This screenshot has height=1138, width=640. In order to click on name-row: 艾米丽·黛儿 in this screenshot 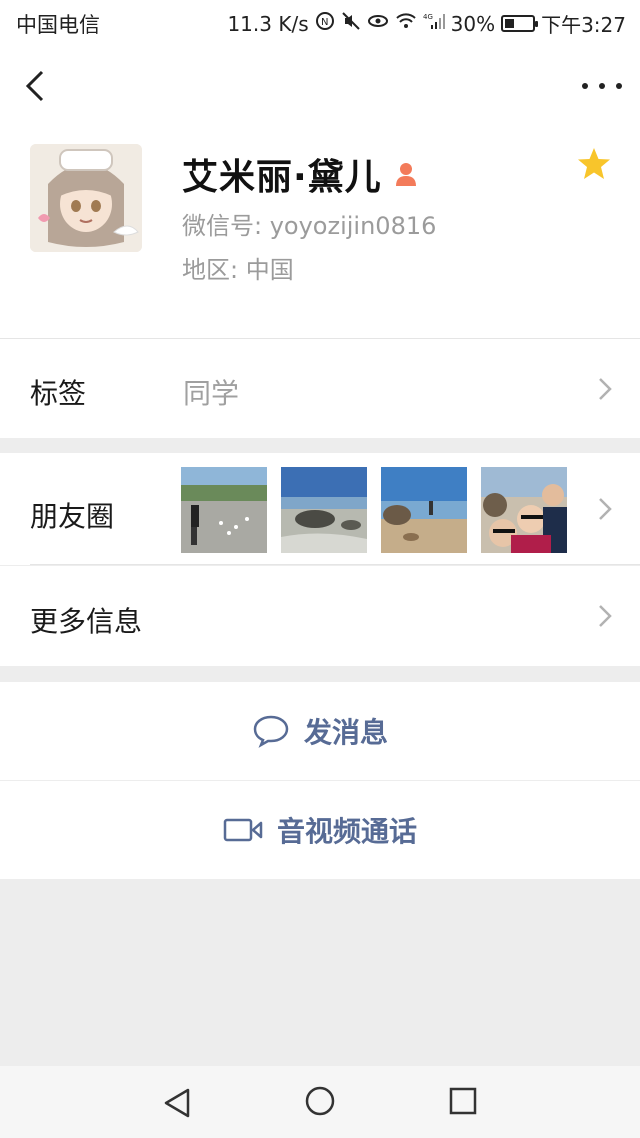, I will do `click(301, 174)`.